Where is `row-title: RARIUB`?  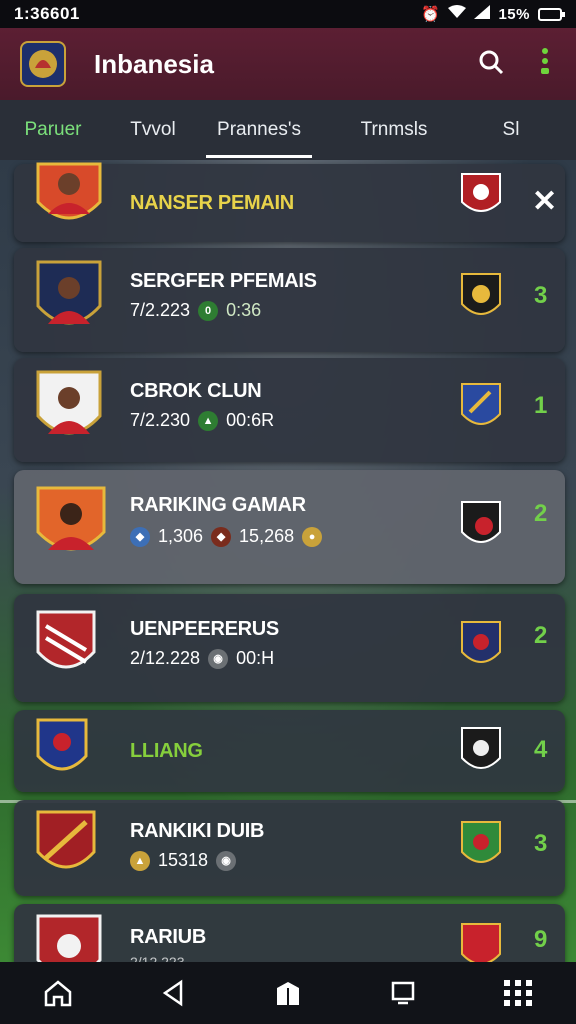 row-title: RARIUB is located at coordinates (168, 937).